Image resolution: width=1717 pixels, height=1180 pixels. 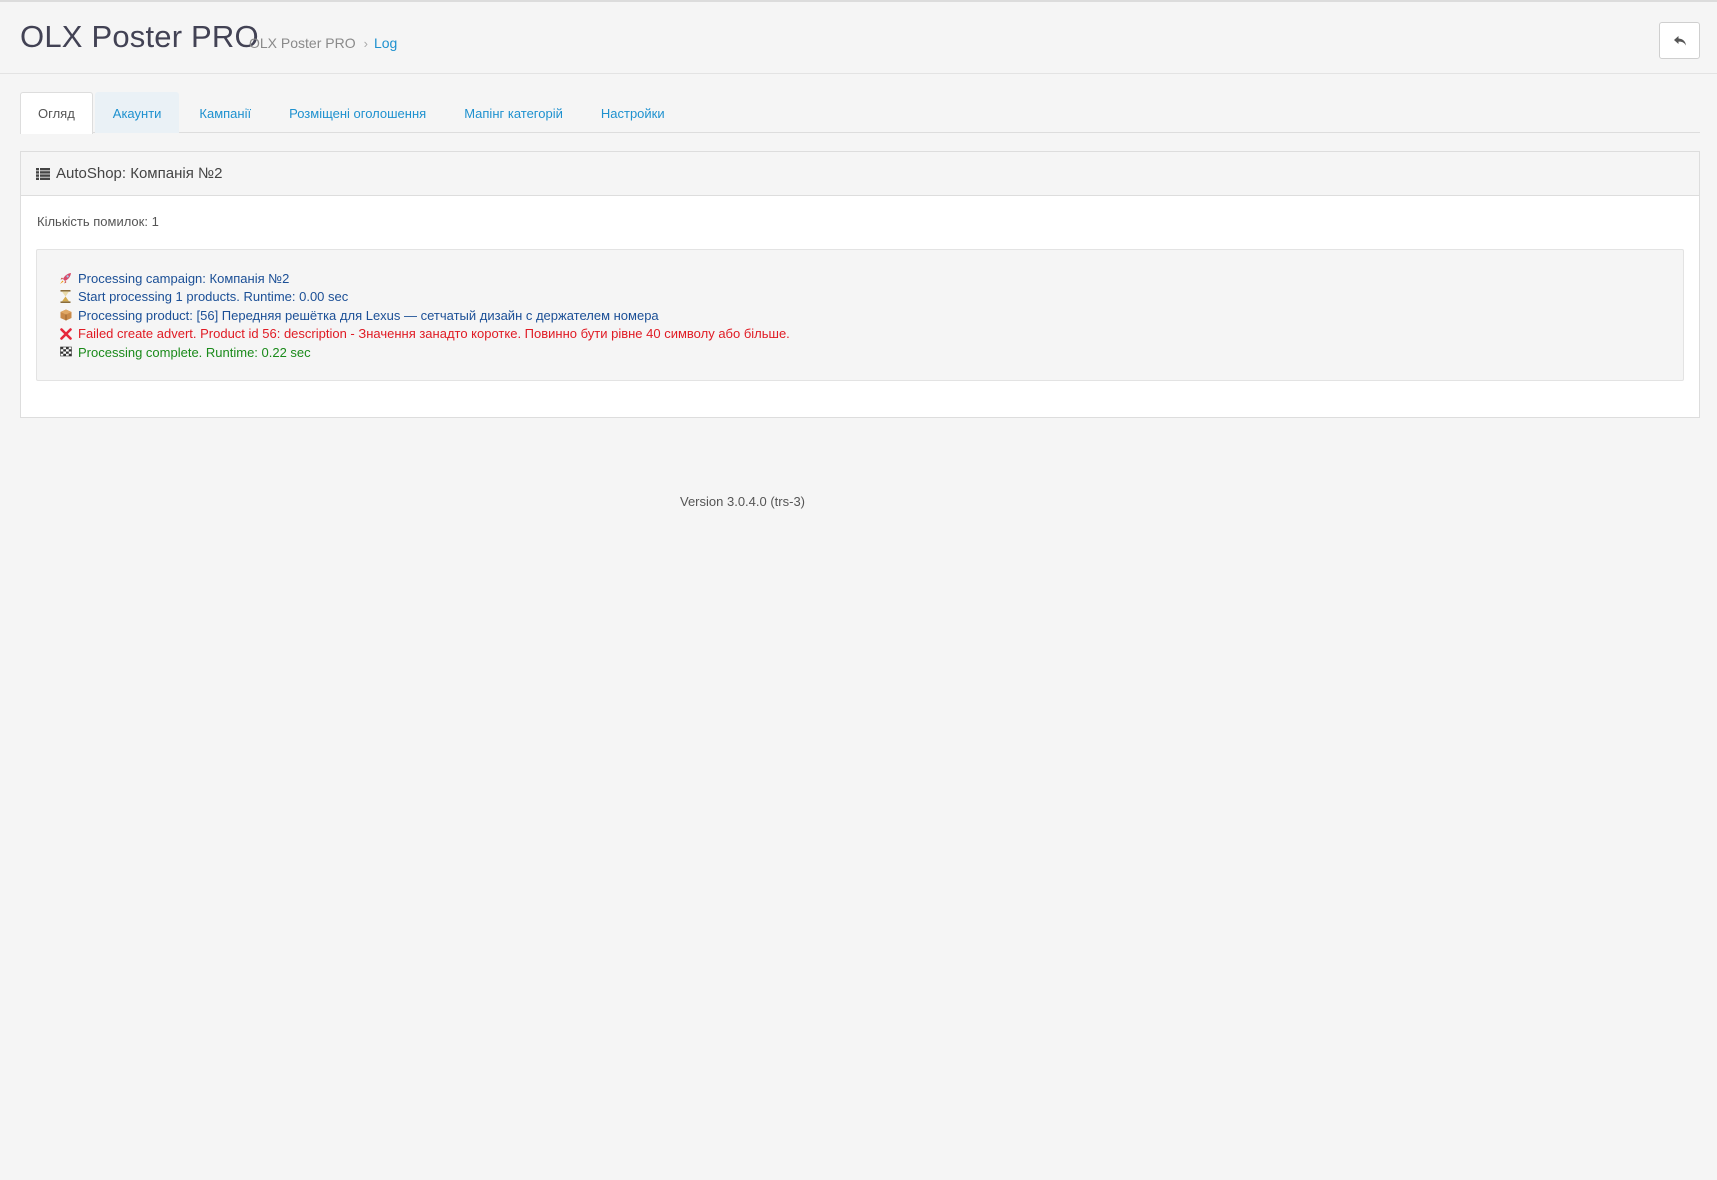 I want to click on log-text: Processing complete. Runtime: 0.22 sec, so click(x=194, y=352).